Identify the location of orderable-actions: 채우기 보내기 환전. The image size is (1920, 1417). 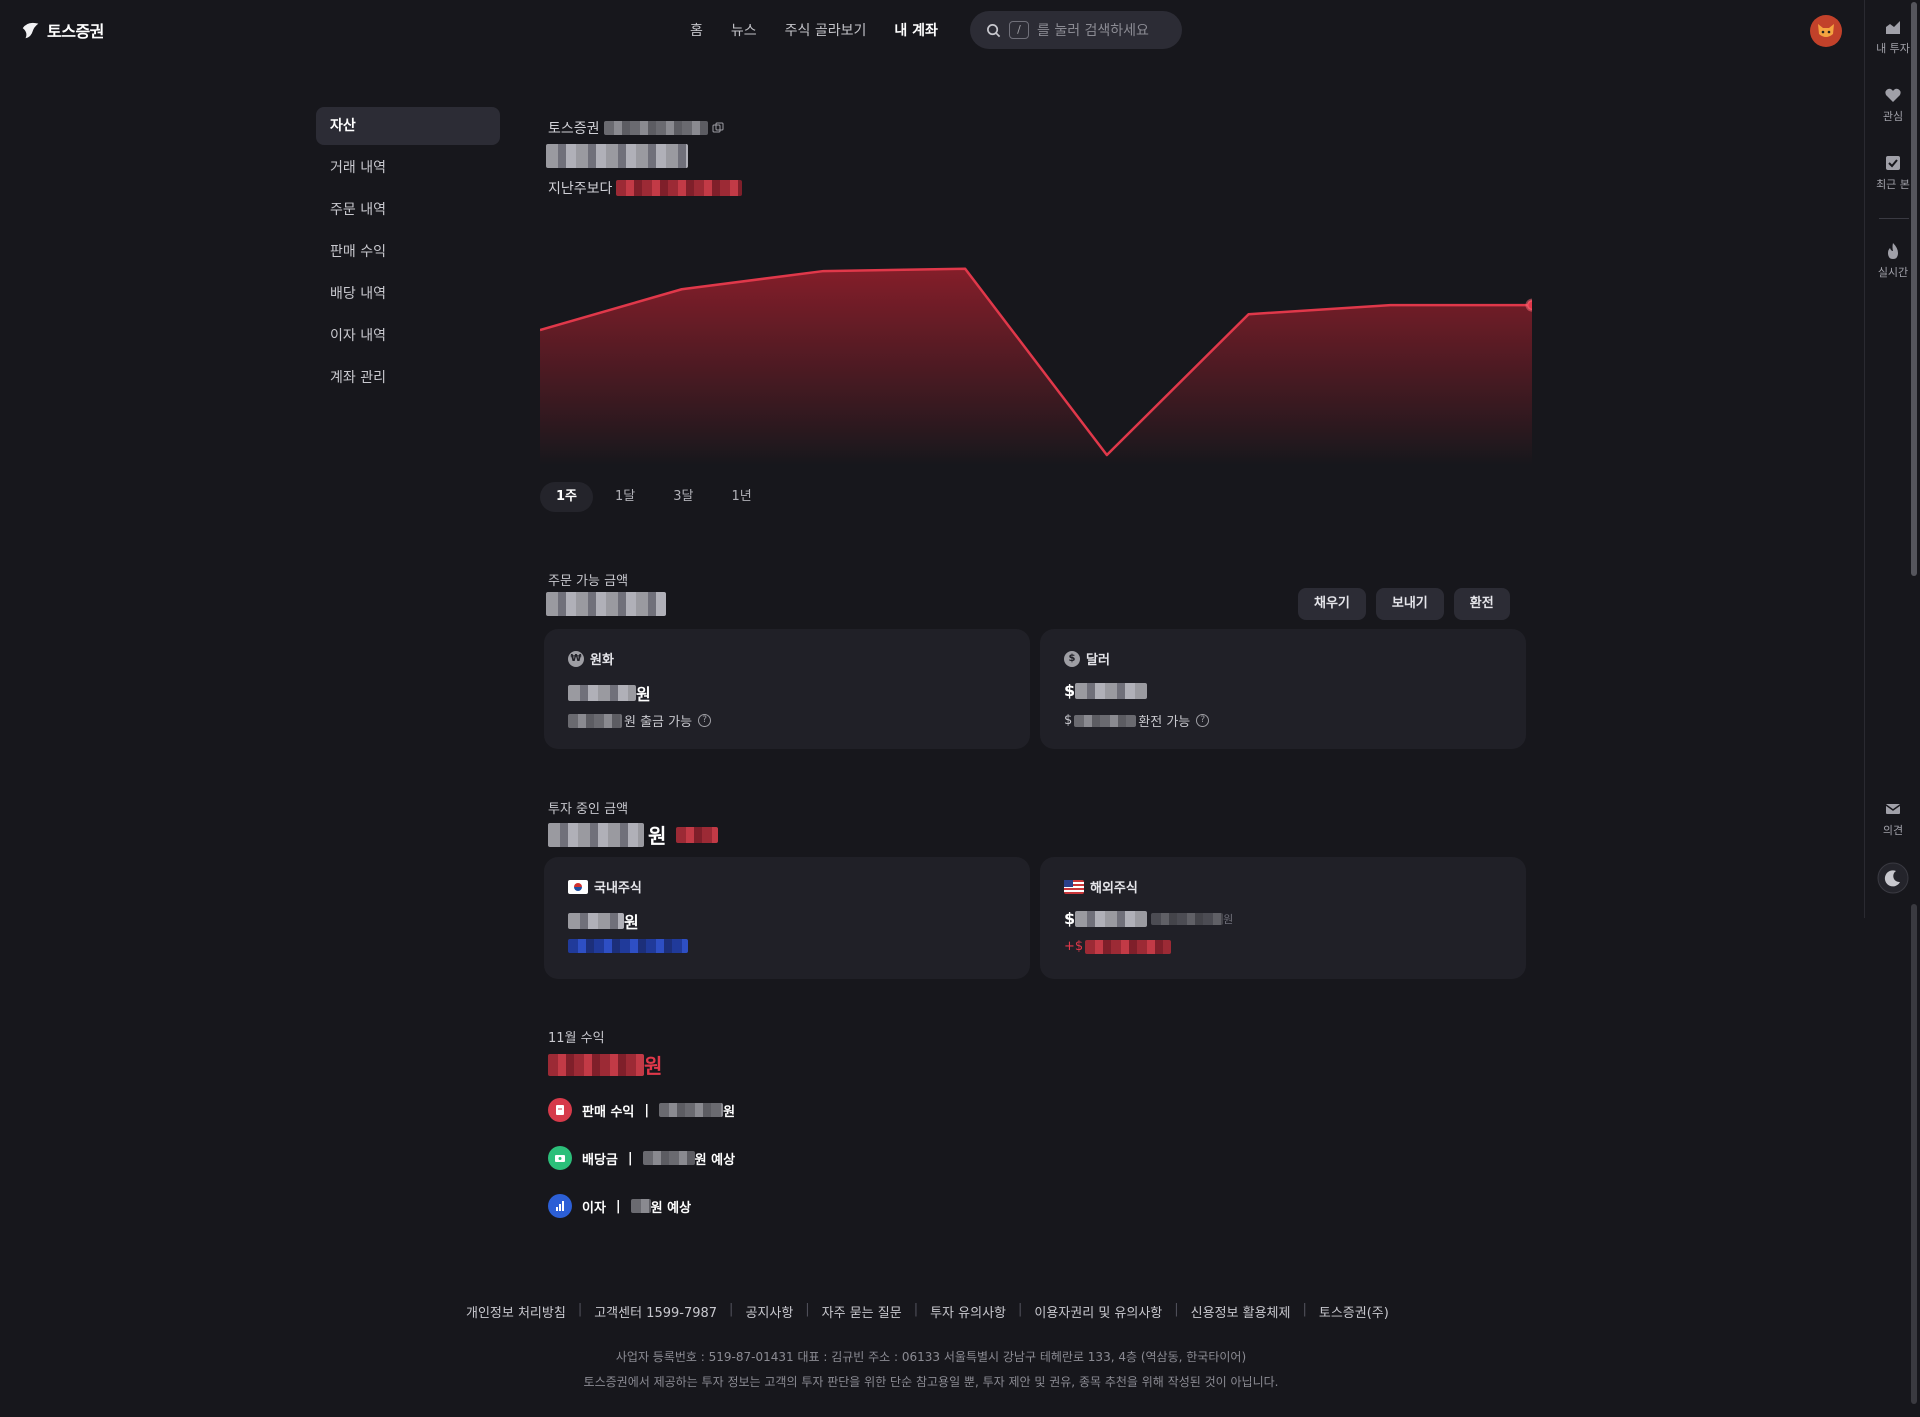
(1404, 604).